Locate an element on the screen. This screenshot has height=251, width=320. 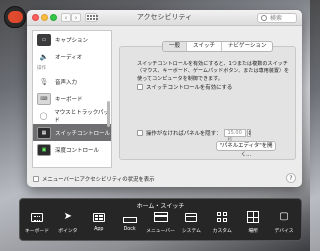
apple-logo is located at coordinates (15, 17).